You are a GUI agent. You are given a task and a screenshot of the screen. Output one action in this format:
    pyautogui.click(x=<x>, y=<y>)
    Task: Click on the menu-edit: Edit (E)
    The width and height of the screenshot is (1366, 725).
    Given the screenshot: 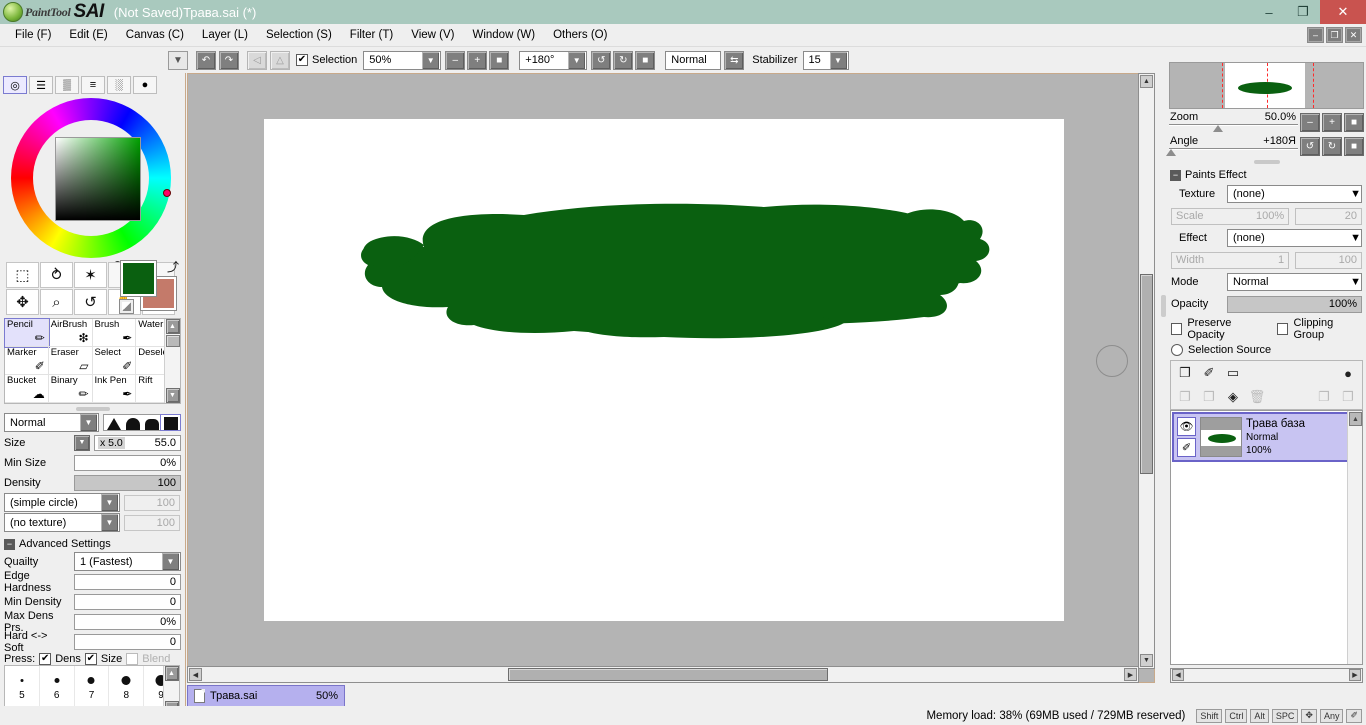 What is the action you would take?
    pyautogui.click(x=88, y=35)
    